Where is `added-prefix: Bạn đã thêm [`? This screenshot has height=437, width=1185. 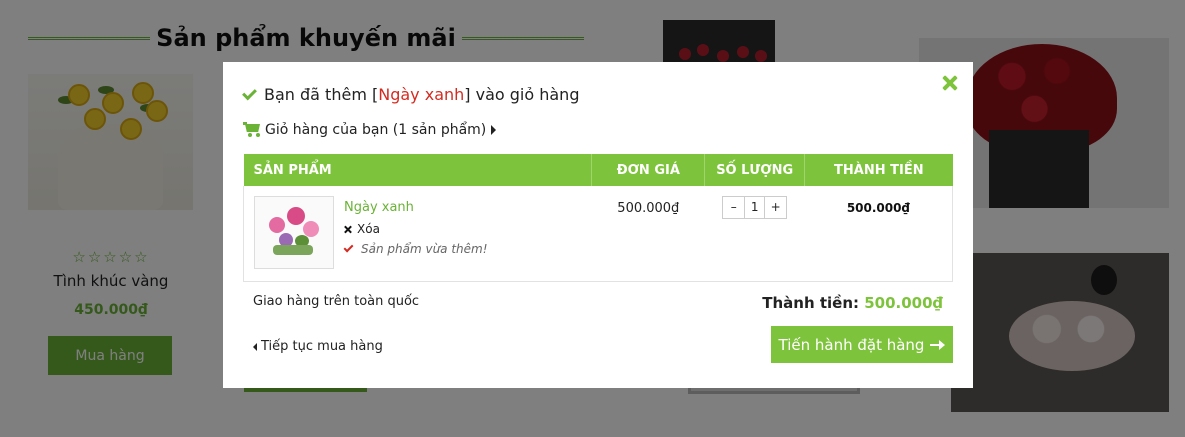
added-prefix: Bạn đã thêm [ is located at coordinates (321, 94).